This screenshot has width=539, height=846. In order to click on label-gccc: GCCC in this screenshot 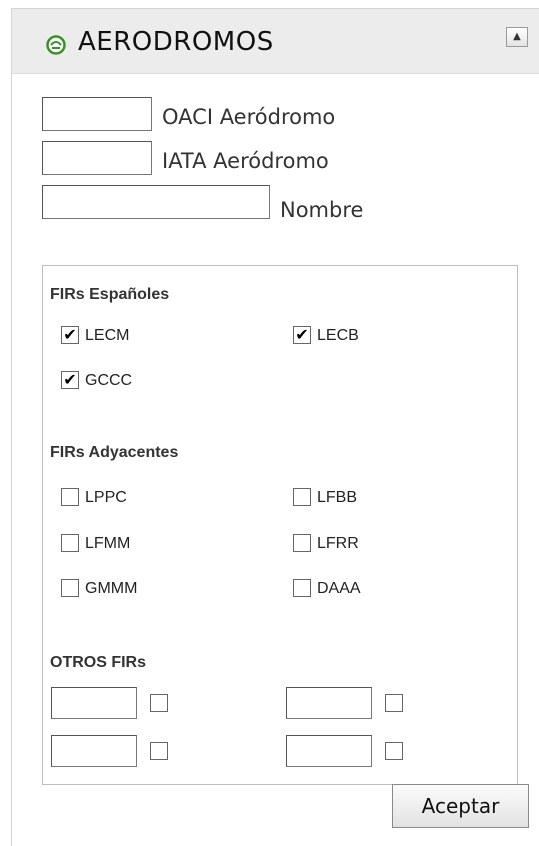, I will do `click(109, 380)`.